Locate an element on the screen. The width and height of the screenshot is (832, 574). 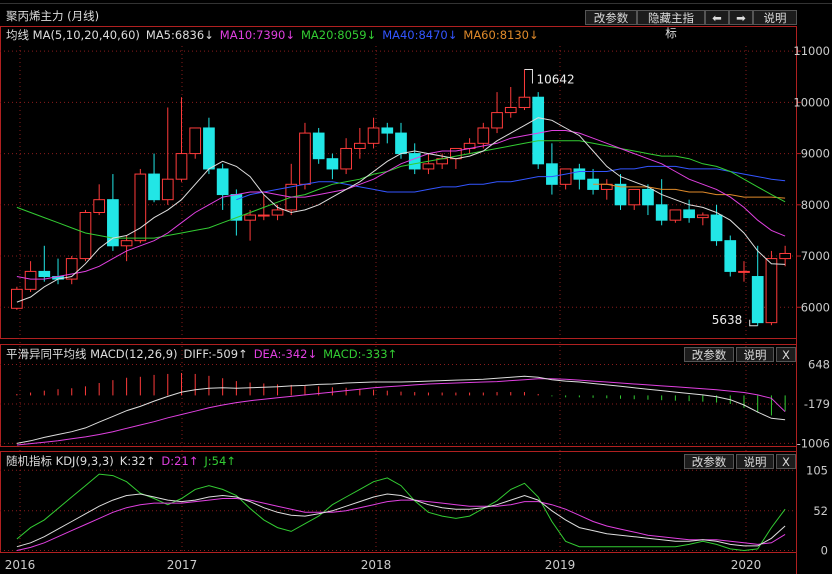
kdj-legend-item: K:32↑ is located at coordinates (137, 461).